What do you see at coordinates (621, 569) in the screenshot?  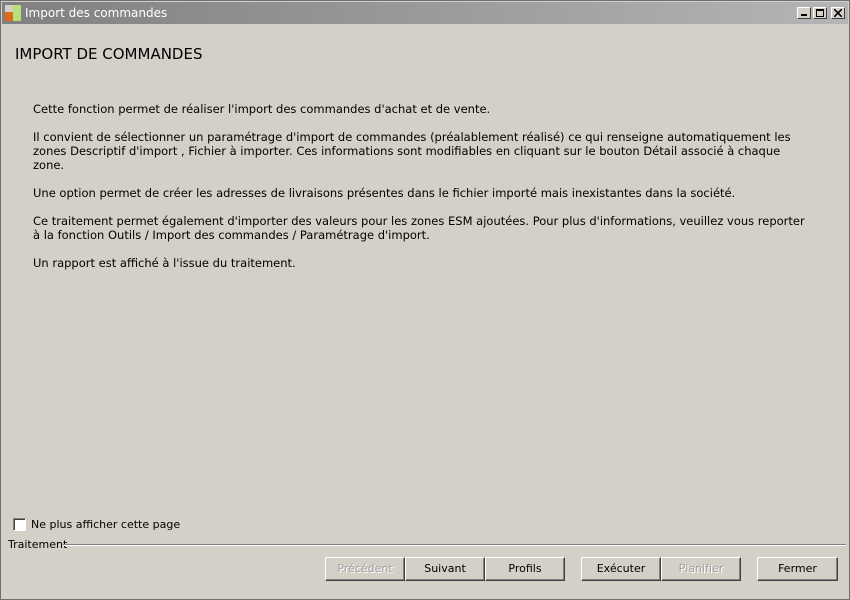 I see `execute-button: Exécuter` at bounding box center [621, 569].